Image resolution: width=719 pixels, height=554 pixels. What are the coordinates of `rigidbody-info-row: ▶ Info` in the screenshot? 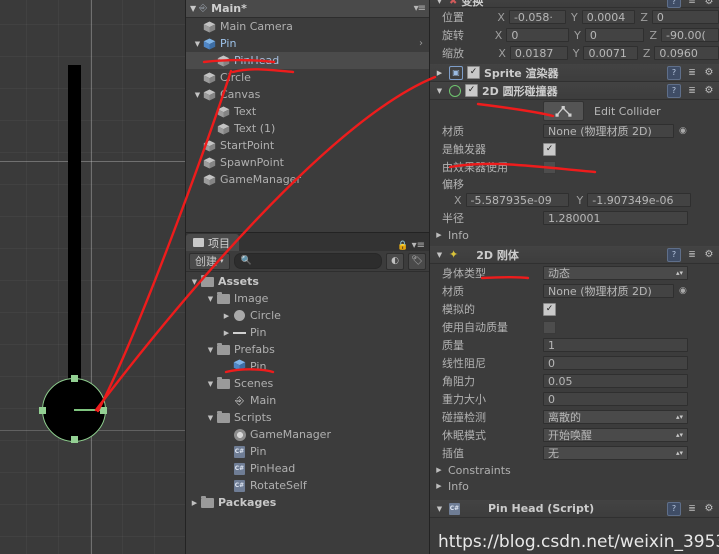 It's located at (574, 486).